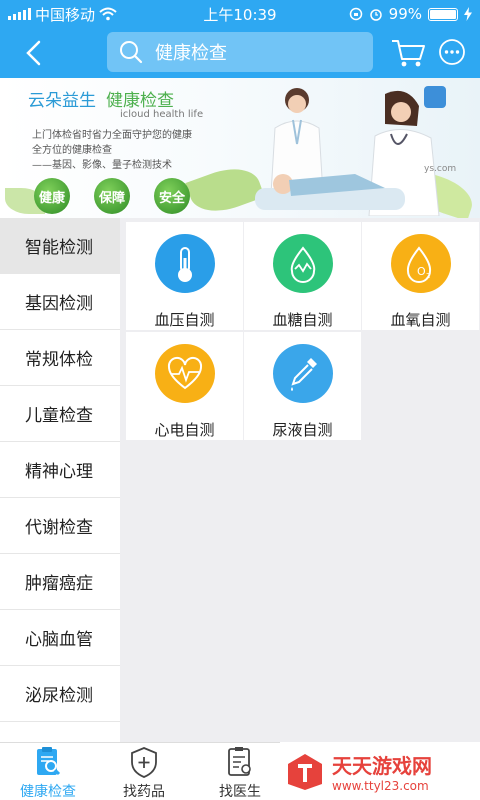  I want to click on grid-item-blood-oxygen: O2 血氧自测, so click(420, 276).